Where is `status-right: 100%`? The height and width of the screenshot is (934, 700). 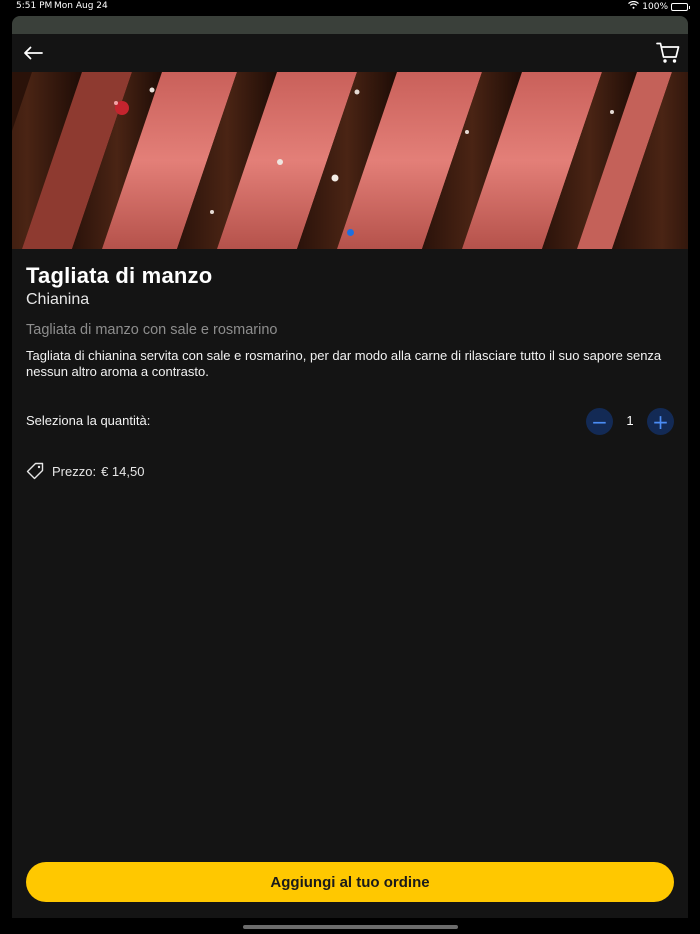 status-right: 100% is located at coordinates (659, 6).